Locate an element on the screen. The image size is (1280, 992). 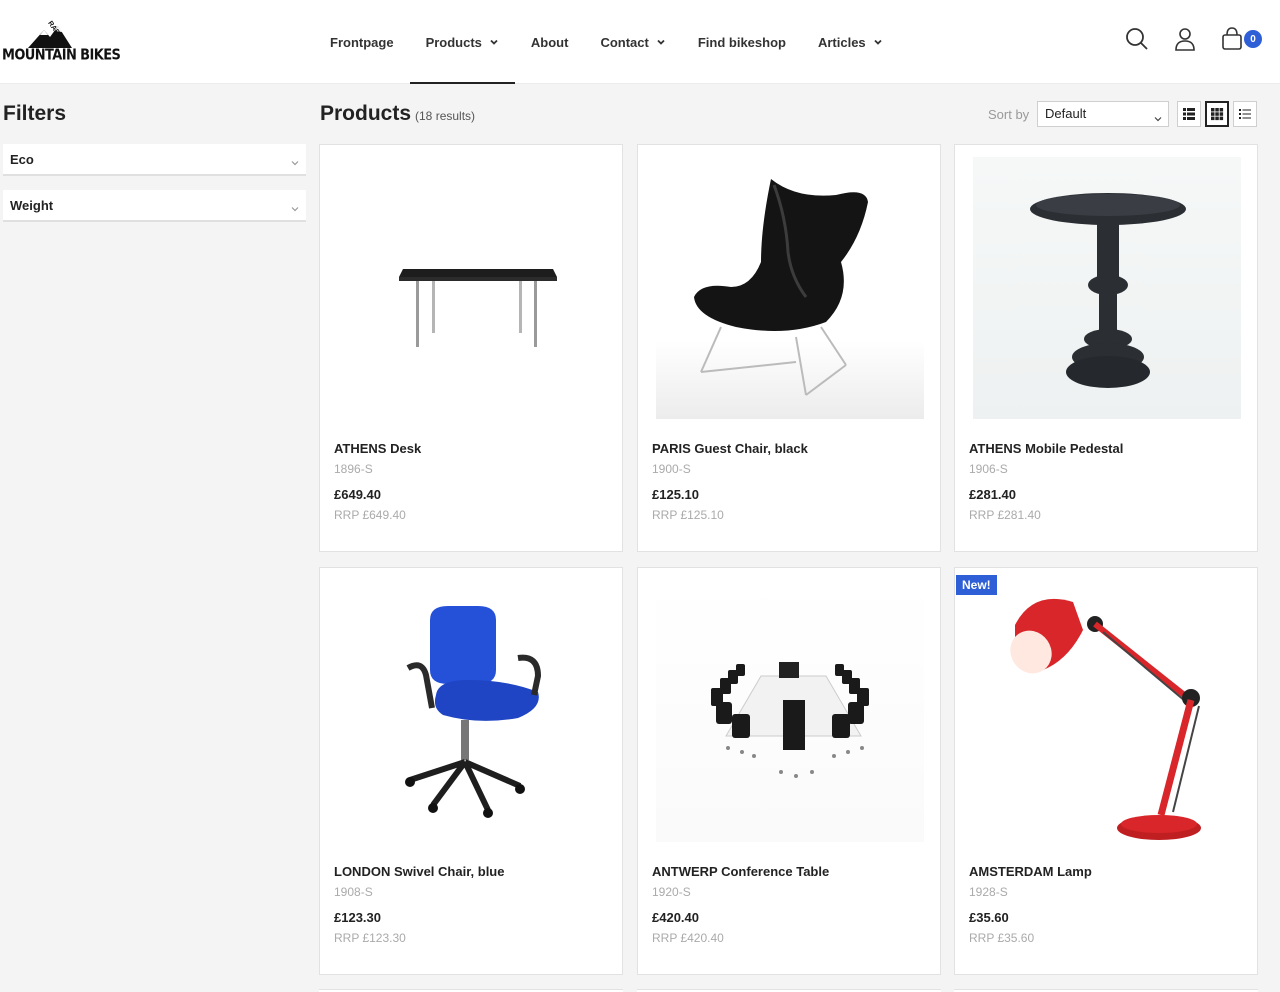
list-icon is located at coordinates (1245, 114).